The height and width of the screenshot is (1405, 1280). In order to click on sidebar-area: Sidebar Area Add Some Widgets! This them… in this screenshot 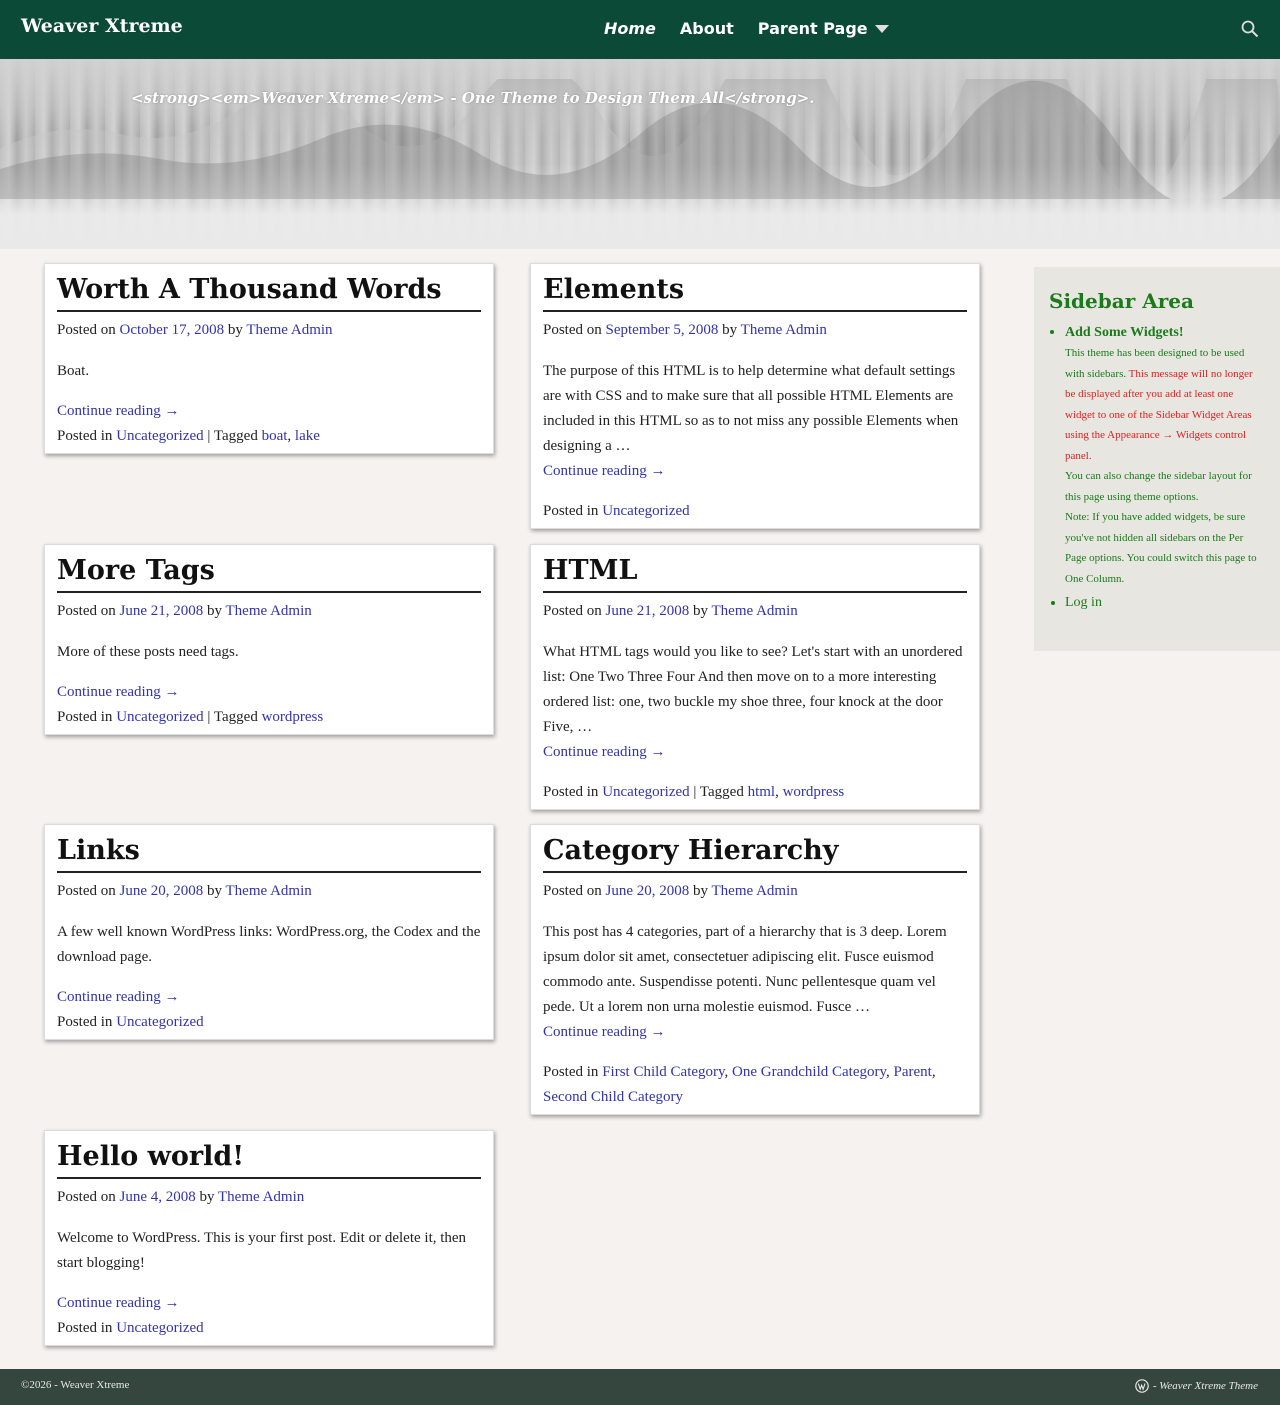, I will do `click(1157, 459)`.